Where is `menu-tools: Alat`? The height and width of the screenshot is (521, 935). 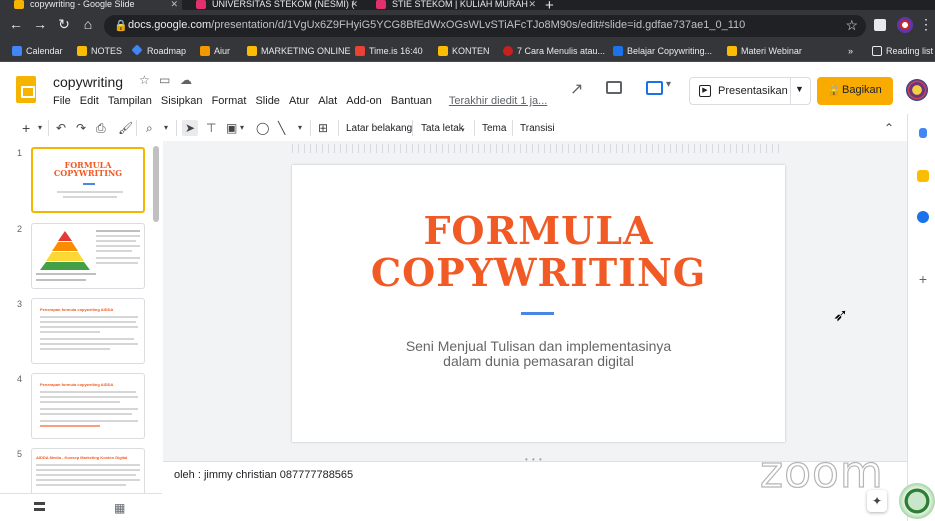
menu-tools: Alat is located at coordinates (327, 101).